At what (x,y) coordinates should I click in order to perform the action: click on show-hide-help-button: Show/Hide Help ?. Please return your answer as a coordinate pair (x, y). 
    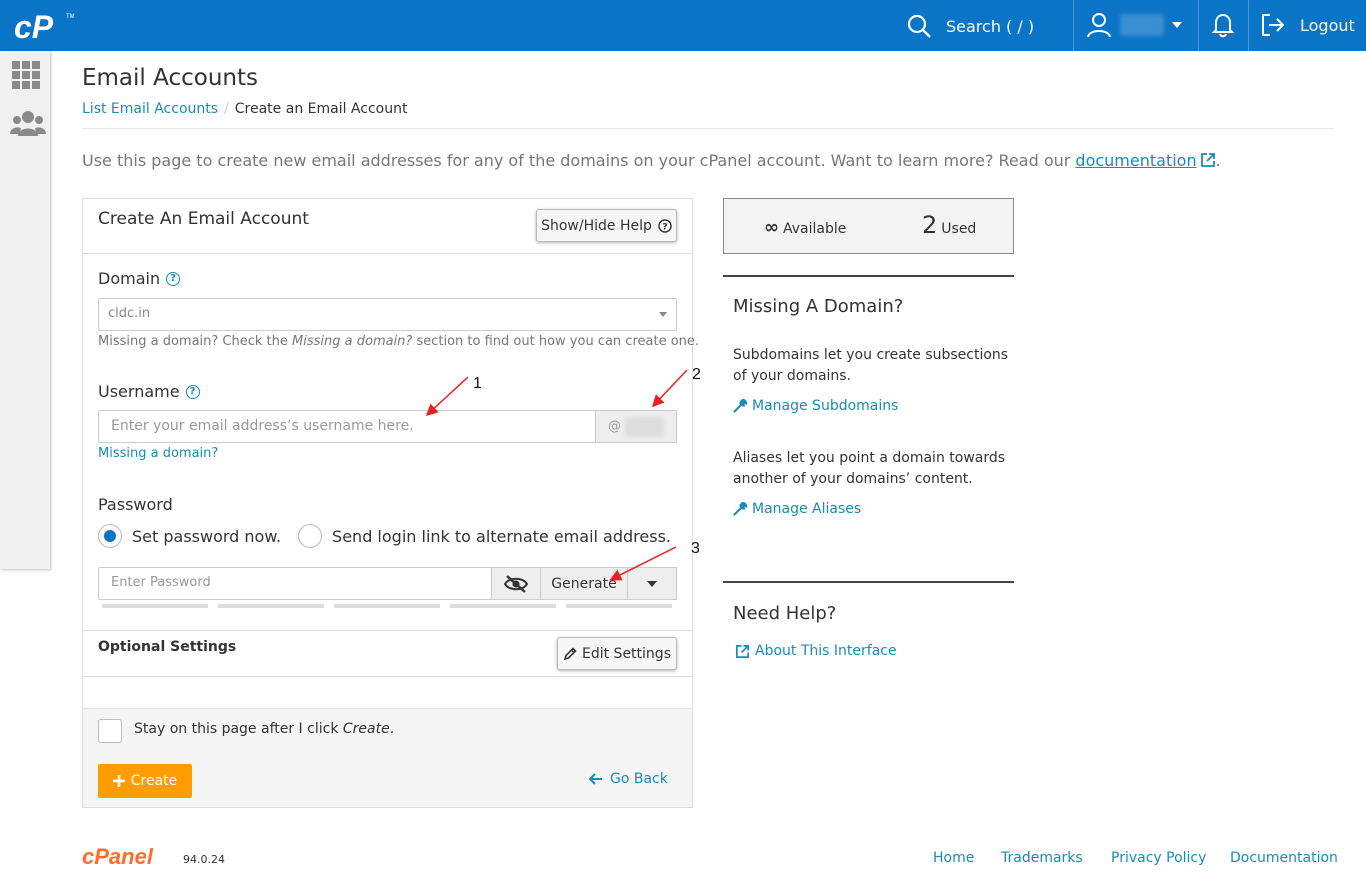
    Looking at the image, I should click on (606, 225).